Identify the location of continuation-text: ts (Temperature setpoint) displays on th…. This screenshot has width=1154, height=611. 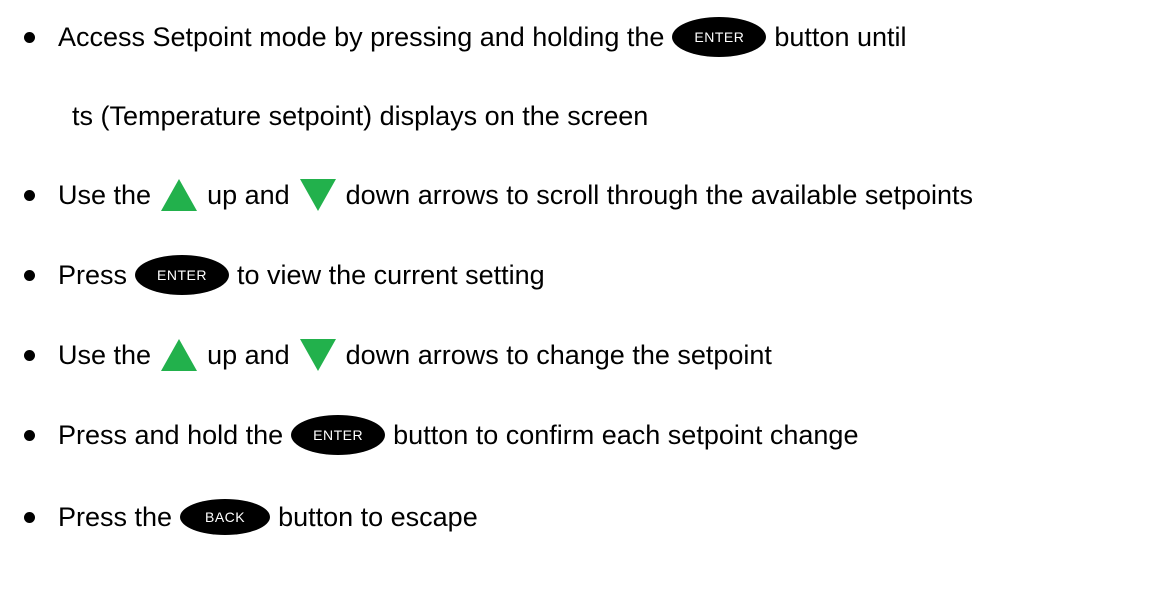
(360, 115).